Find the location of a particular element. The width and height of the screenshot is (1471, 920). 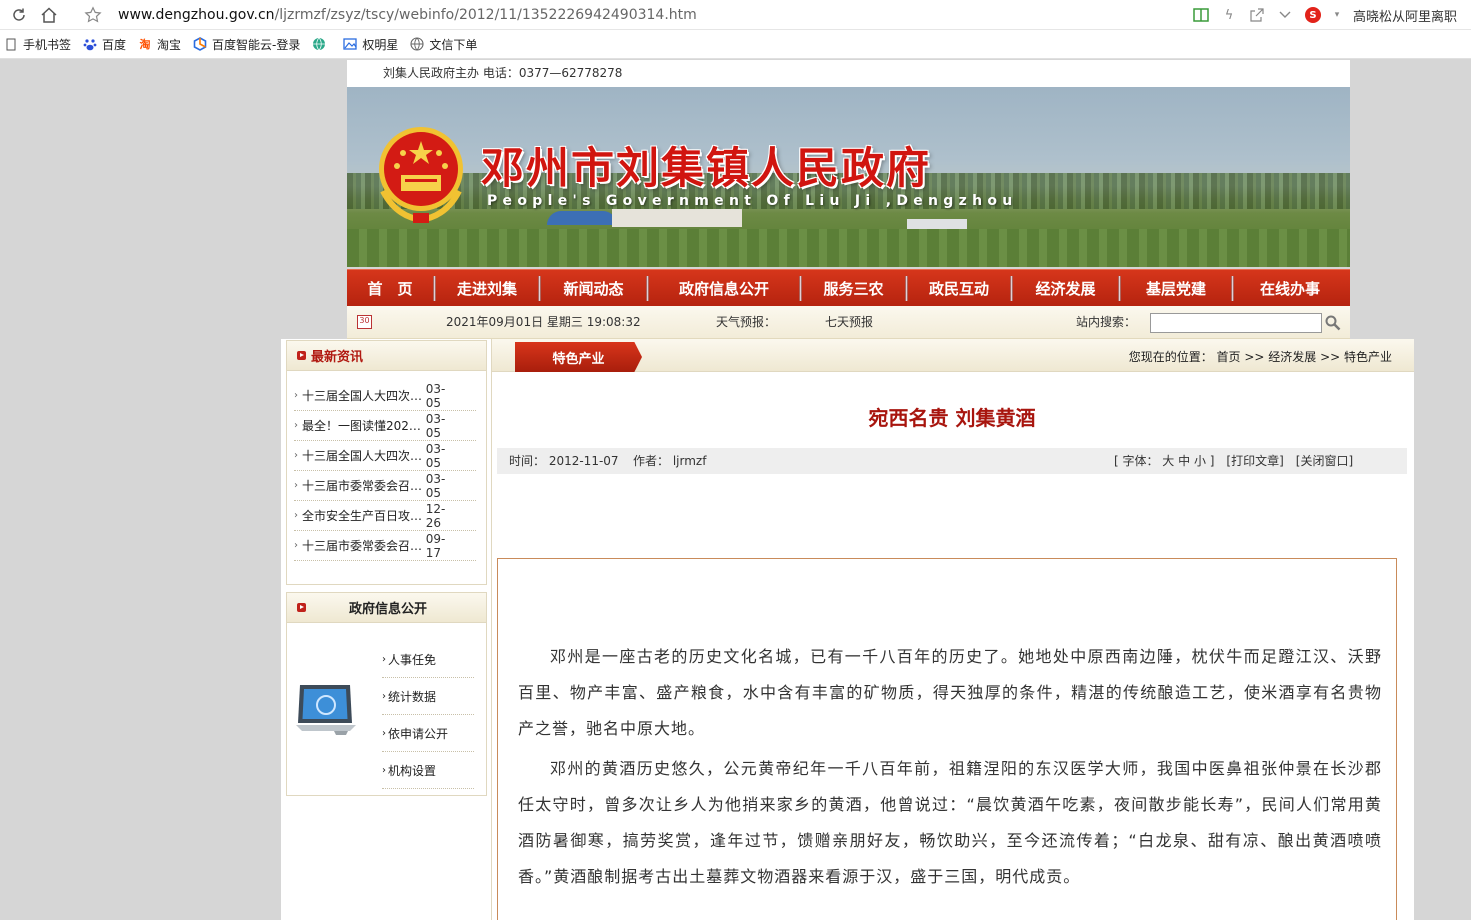

section-header: 特色产业 您现在的位置： 首页 >> 经济发展 >> 特色产业 is located at coordinates (953, 355).